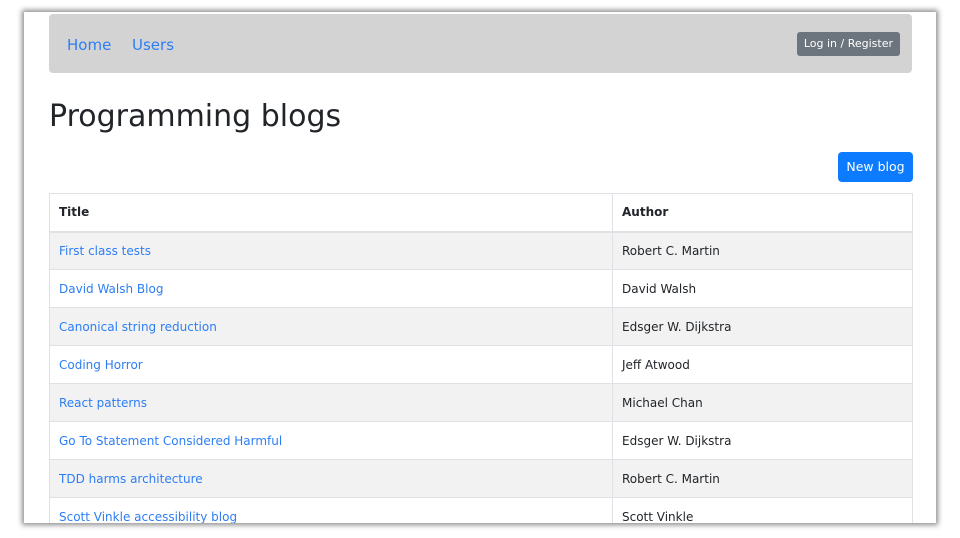 The image size is (960, 538). I want to click on table-row: First class tests Robert C. Martin, so click(481, 250).